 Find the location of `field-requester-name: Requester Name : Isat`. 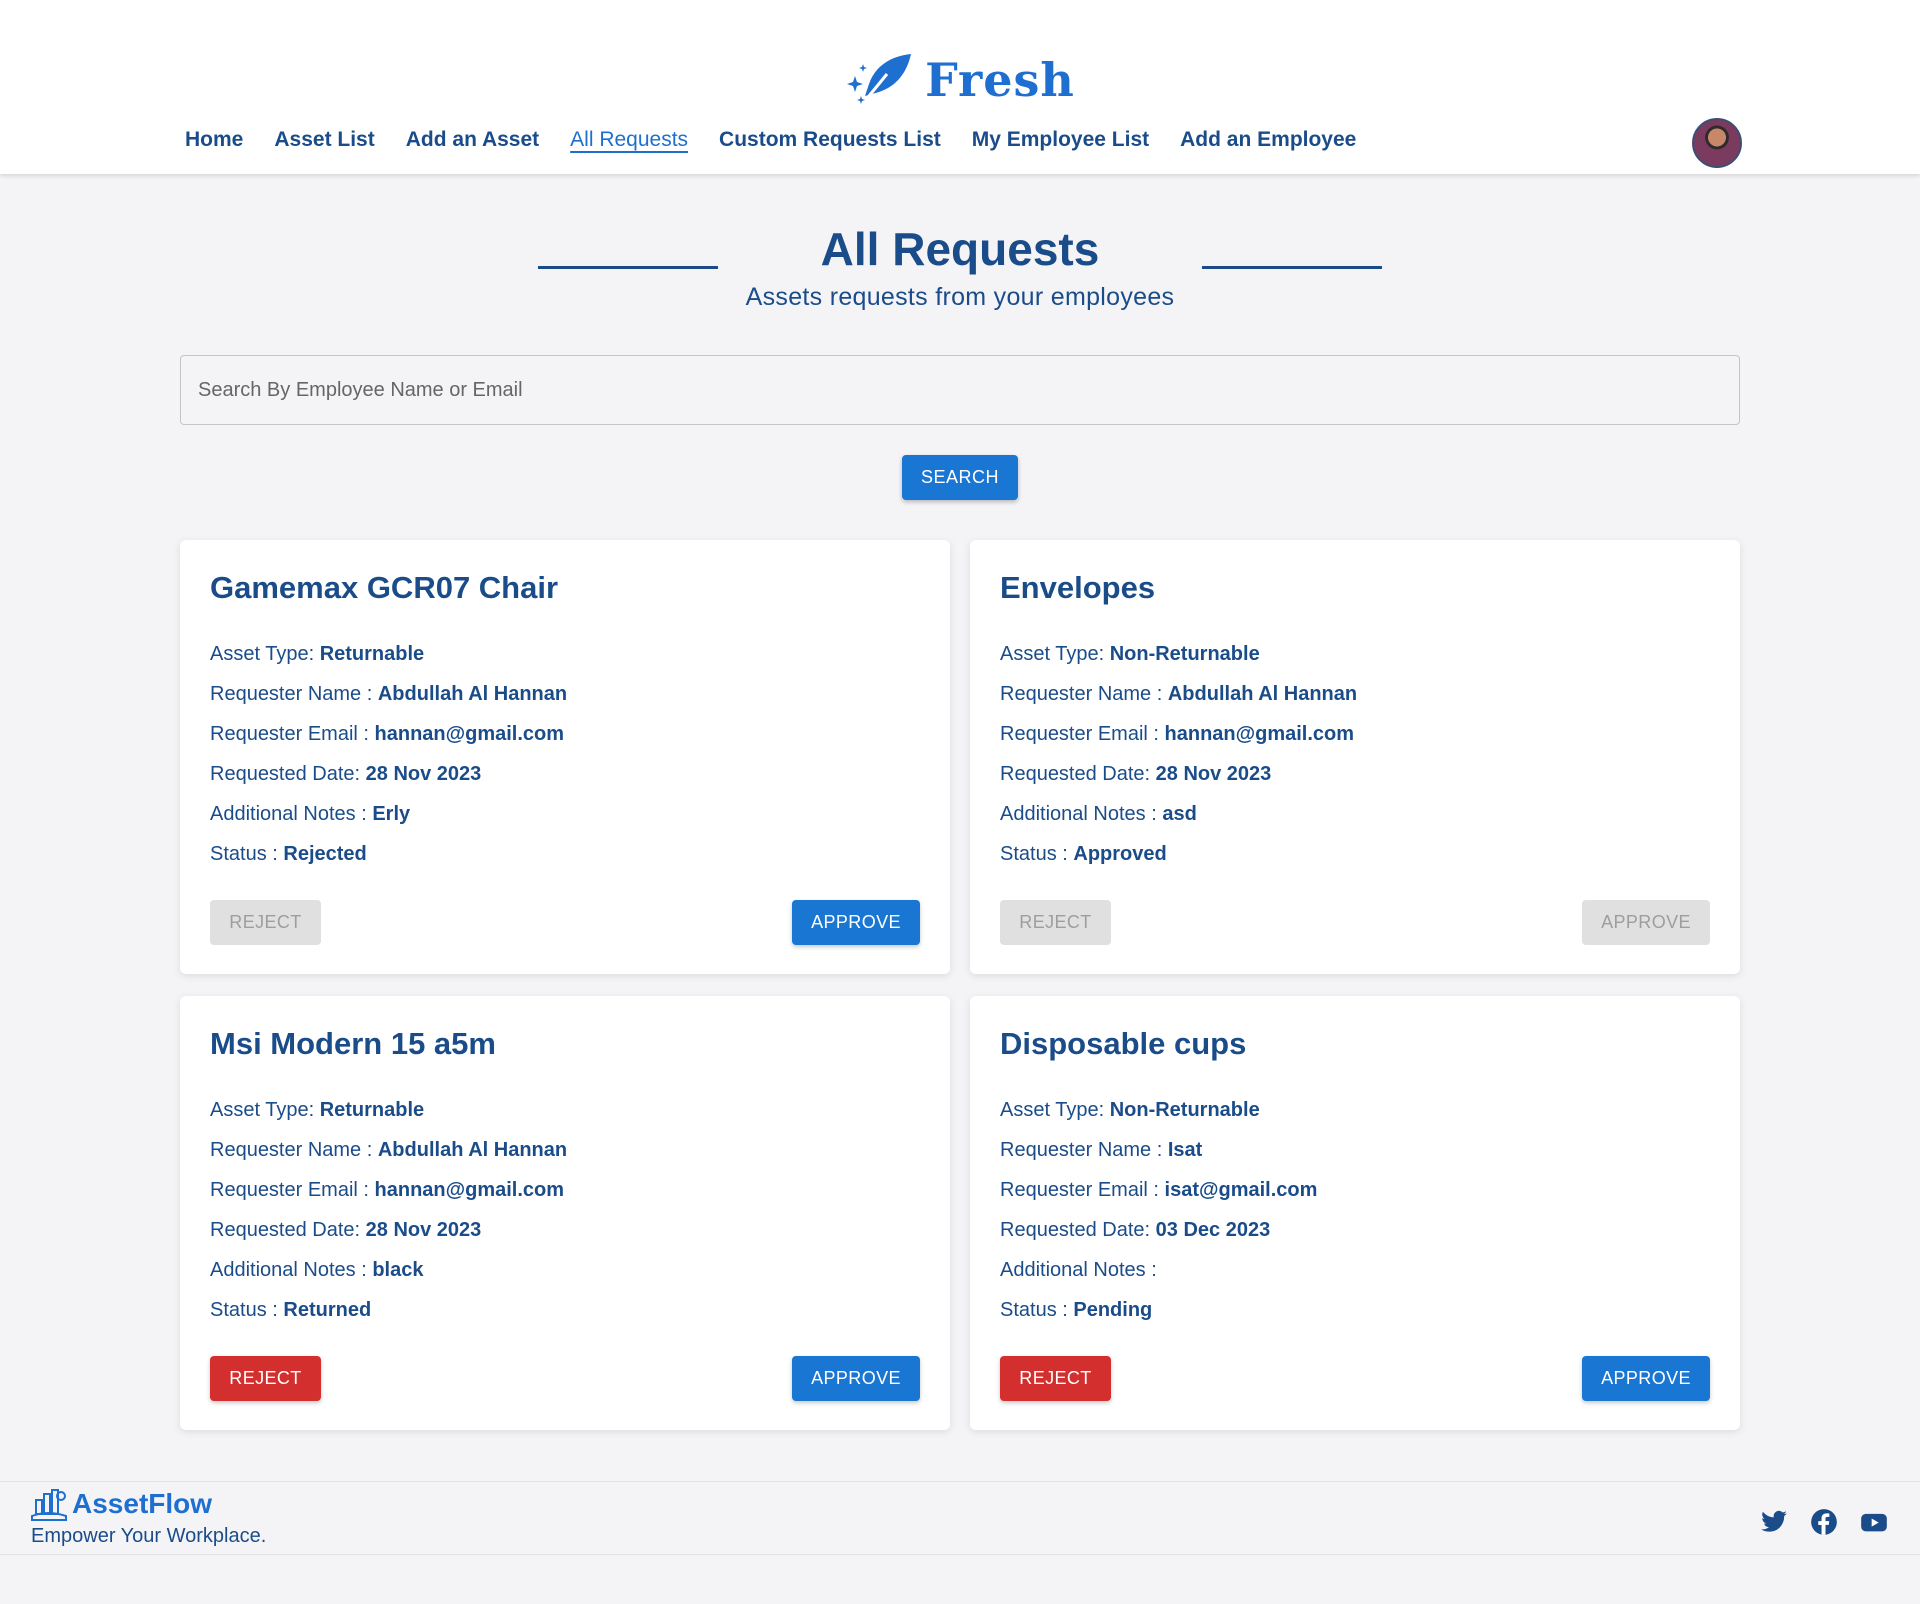

field-requester-name: Requester Name : Isat is located at coordinates (1101, 1150).